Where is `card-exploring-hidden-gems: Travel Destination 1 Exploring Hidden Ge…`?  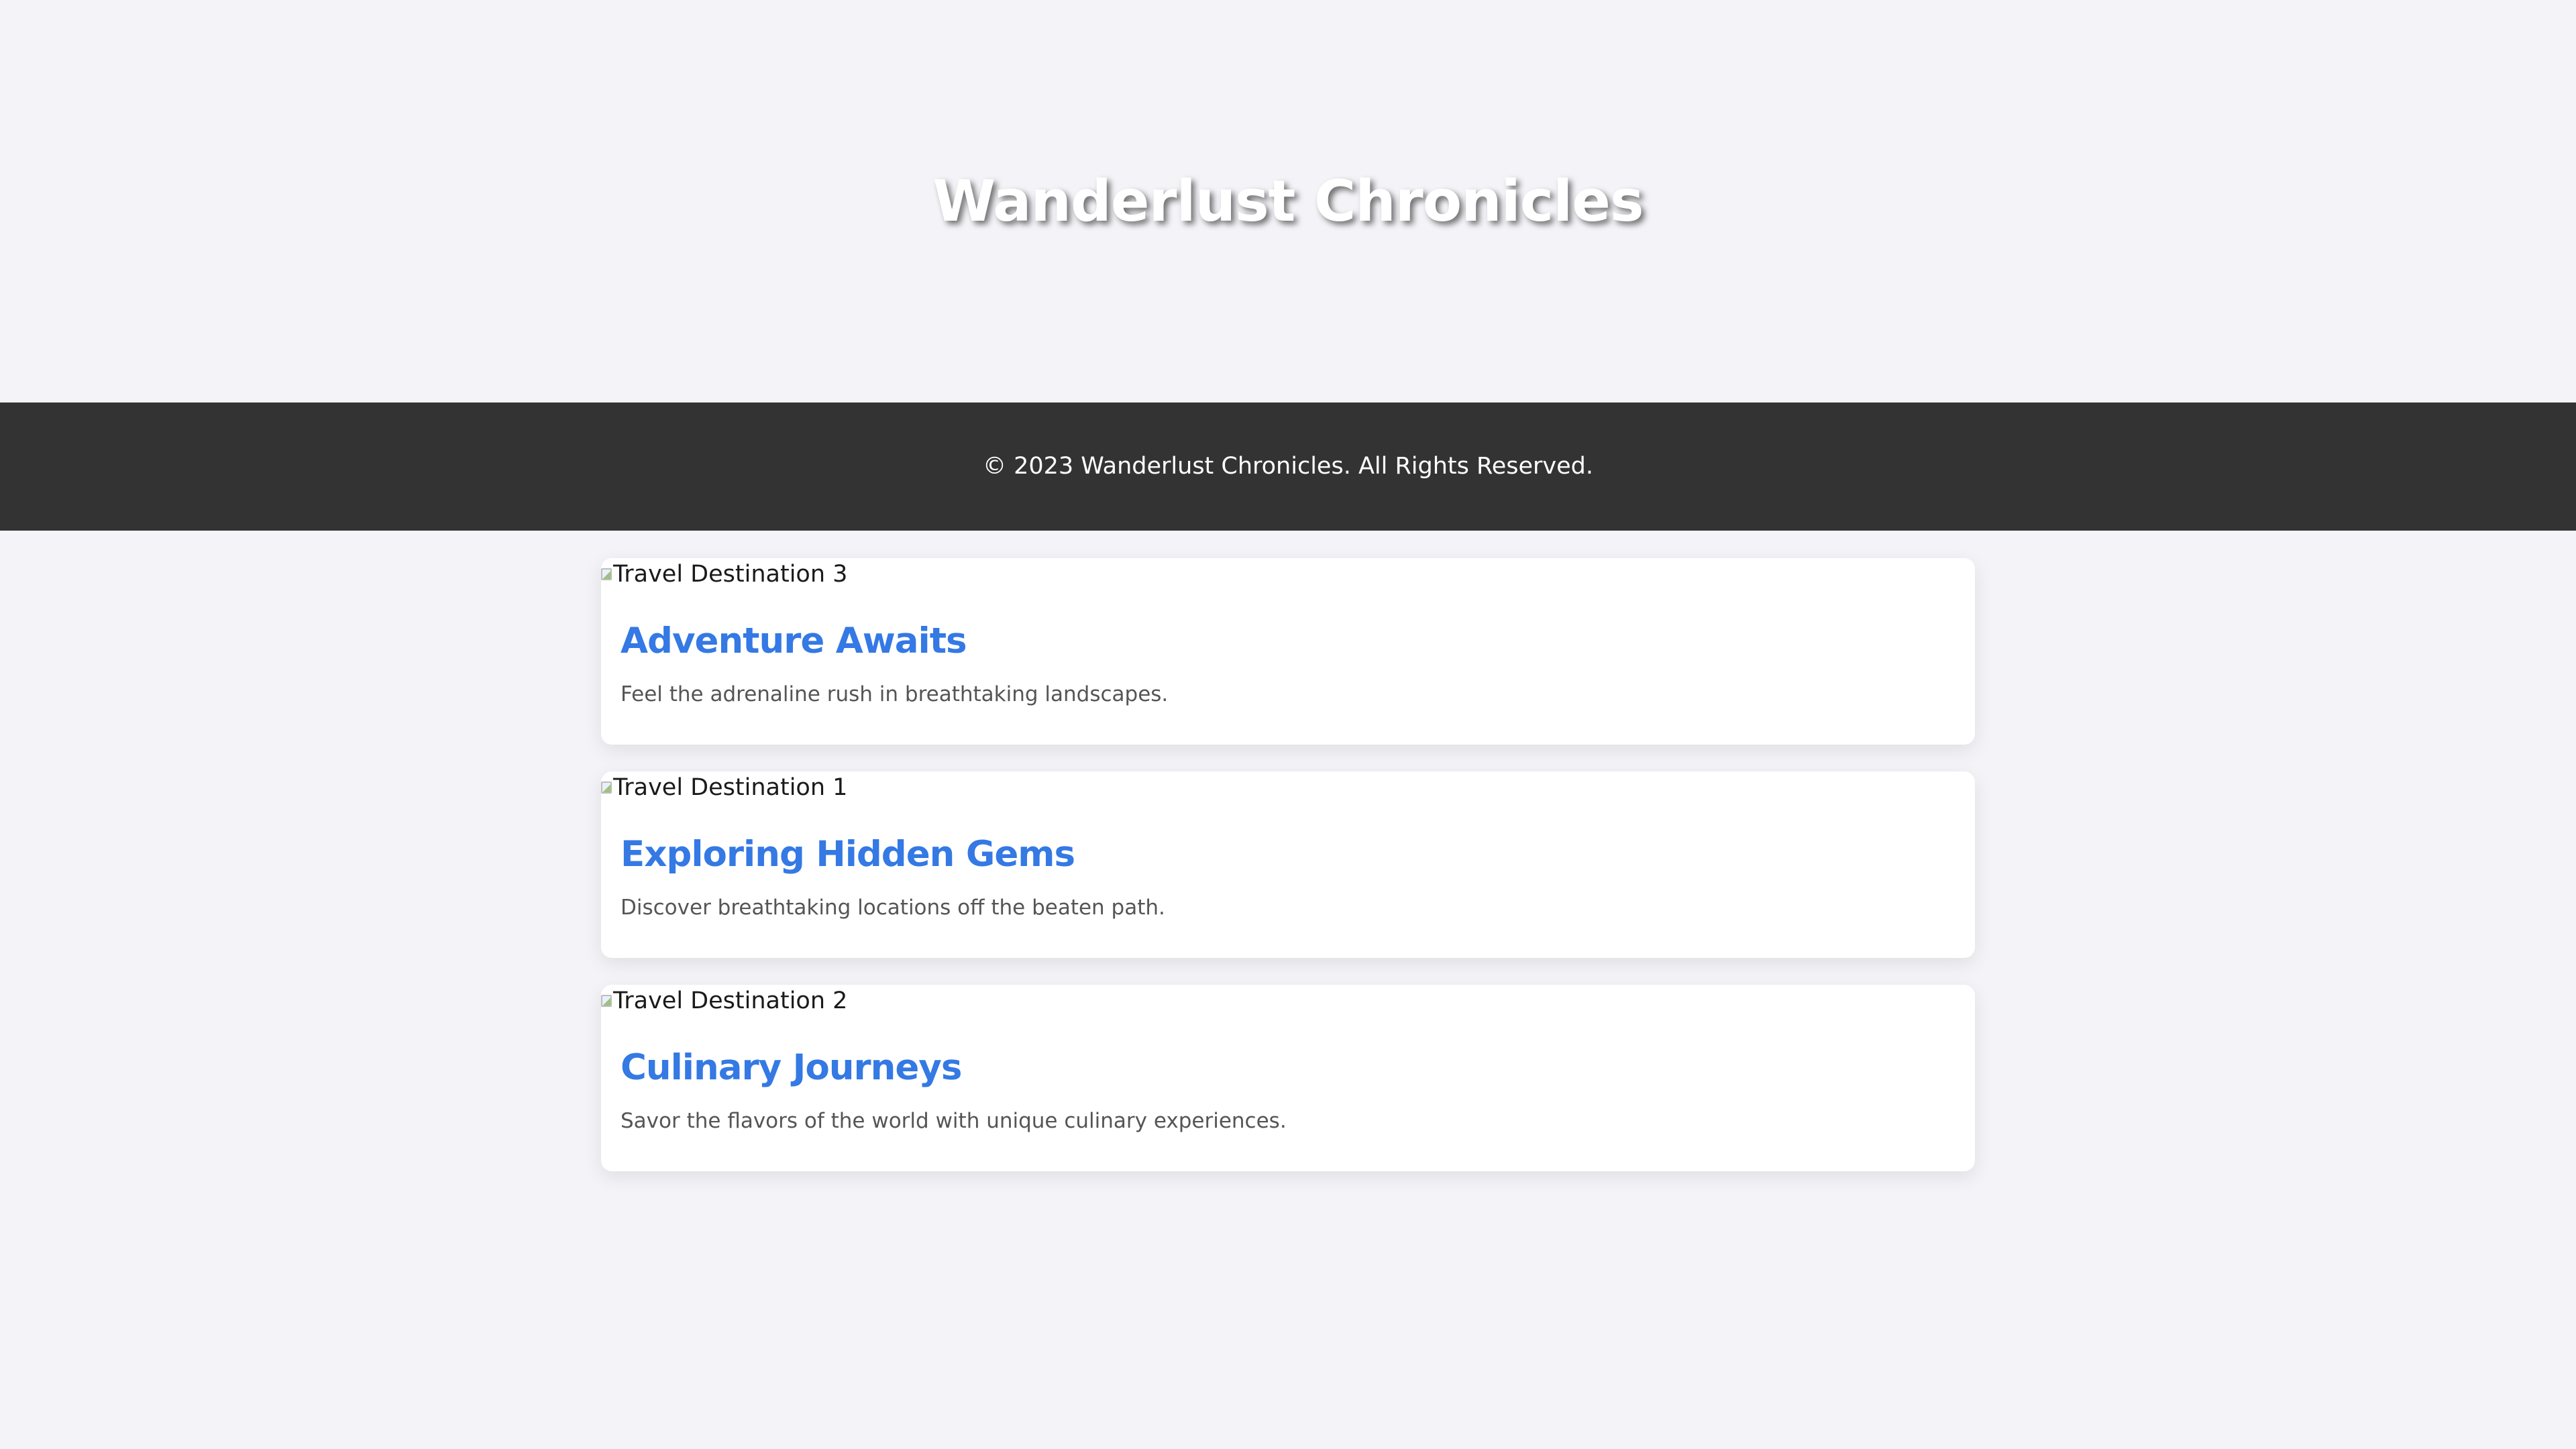
card-exploring-hidden-gems: Travel Destination 1 Exploring Hidden Ge… is located at coordinates (1288, 864).